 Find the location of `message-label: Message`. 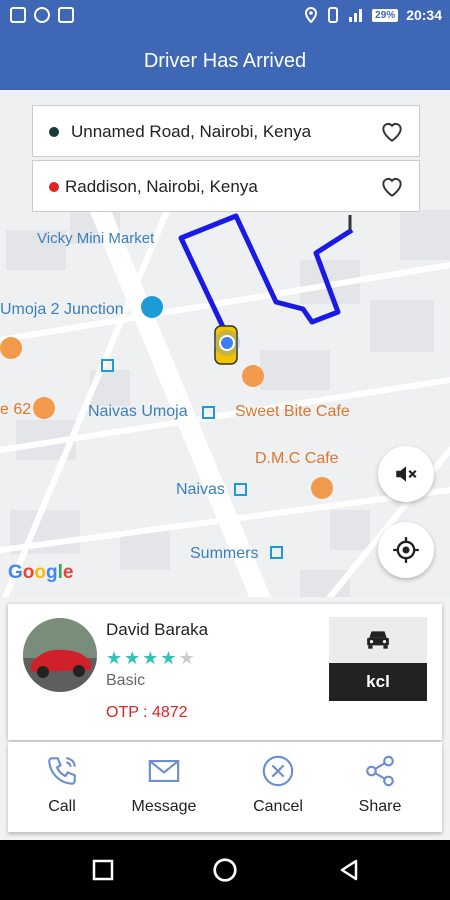

message-label: Message is located at coordinates (164, 806).